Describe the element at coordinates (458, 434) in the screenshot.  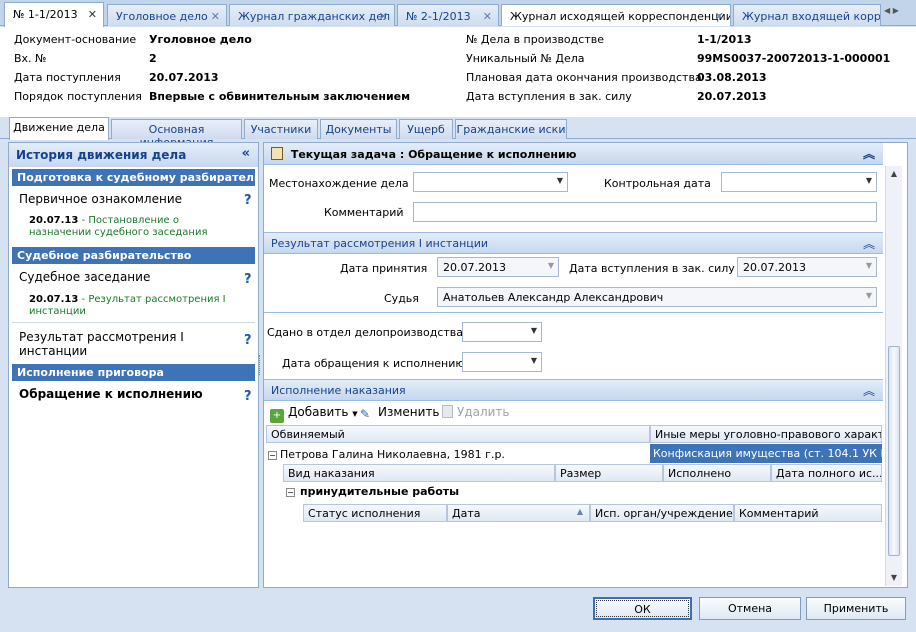
I see `col-accused: Обвиняемый` at that location.